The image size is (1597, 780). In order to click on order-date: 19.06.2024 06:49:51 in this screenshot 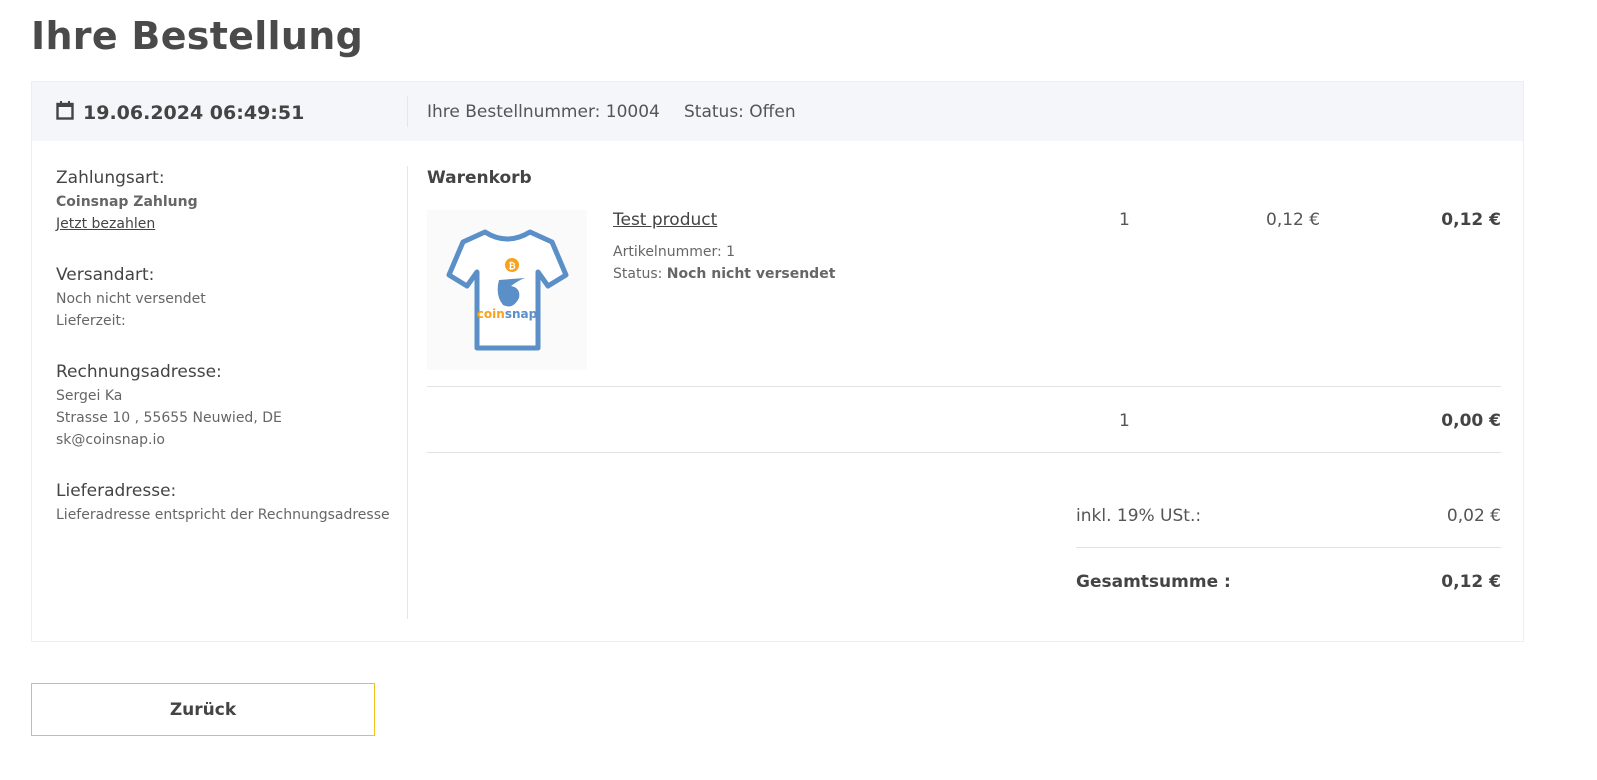, I will do `click(180, 112)`.